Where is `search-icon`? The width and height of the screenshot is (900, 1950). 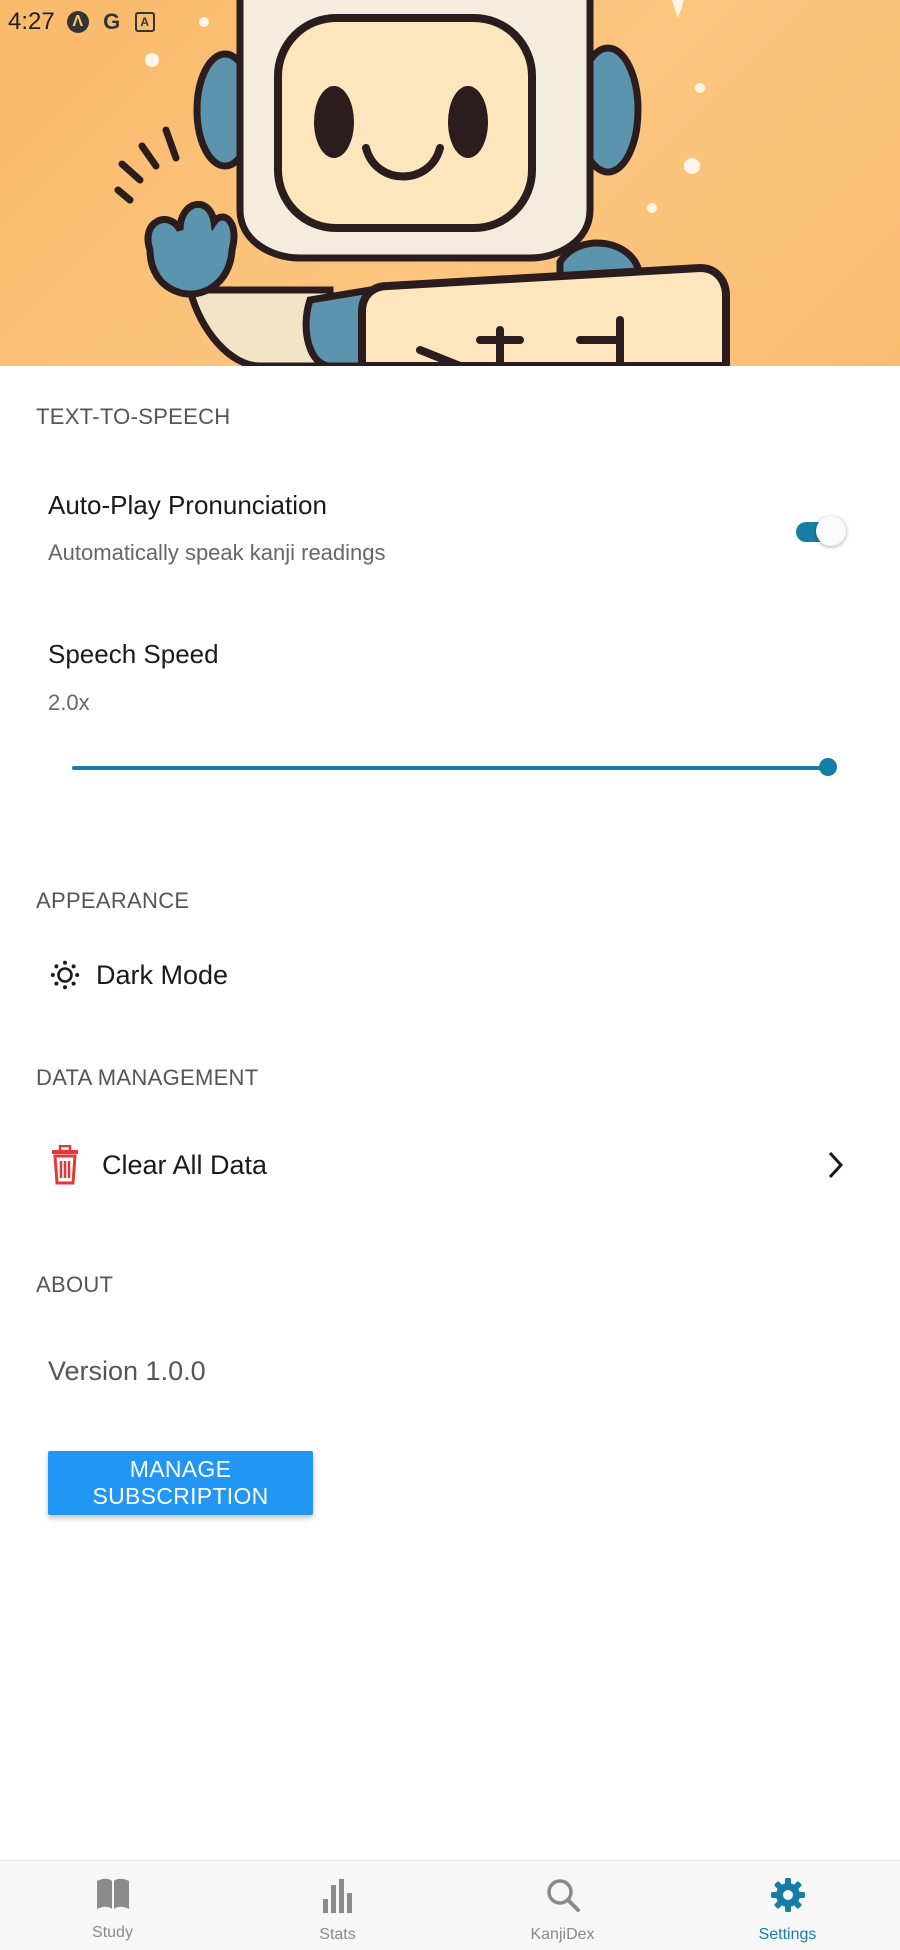 search-icon is located at coordinates (563, 1897).